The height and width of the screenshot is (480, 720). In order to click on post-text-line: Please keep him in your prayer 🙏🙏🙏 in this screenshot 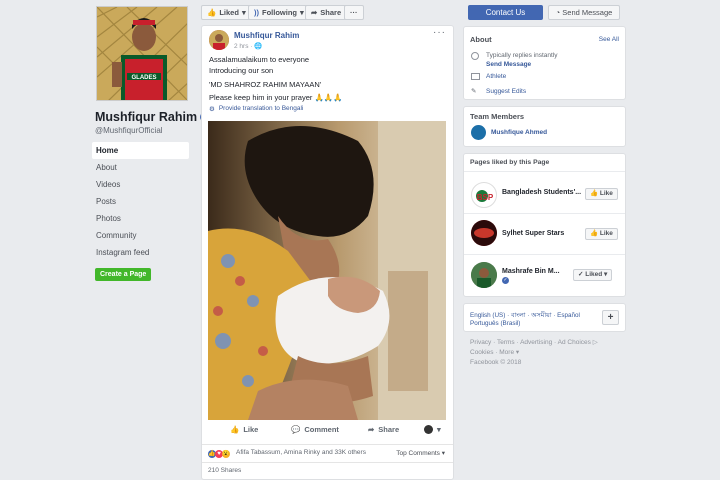, I will do `click(276, 97)`.